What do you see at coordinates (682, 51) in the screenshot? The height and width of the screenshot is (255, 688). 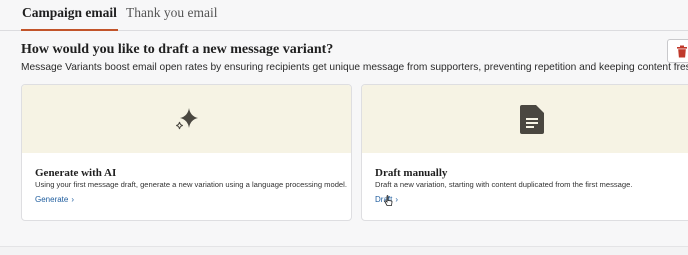 I see `trash-icon` at bounding box center [682, 51].